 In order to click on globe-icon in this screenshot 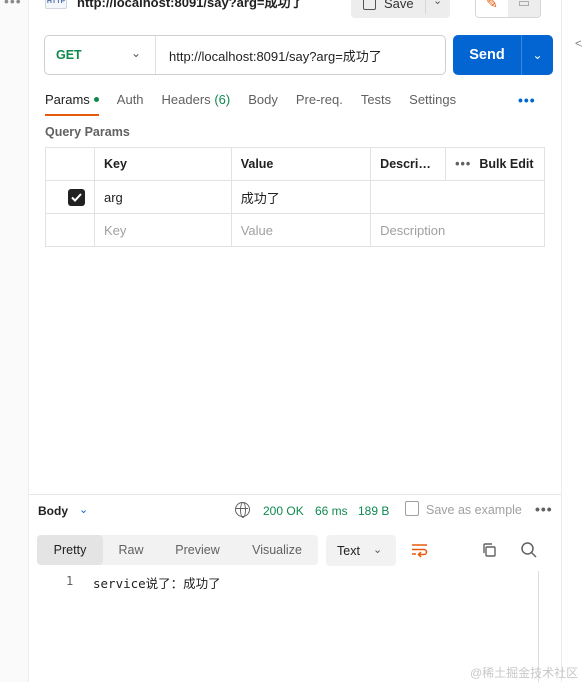, I will do `click(242, 510)`.